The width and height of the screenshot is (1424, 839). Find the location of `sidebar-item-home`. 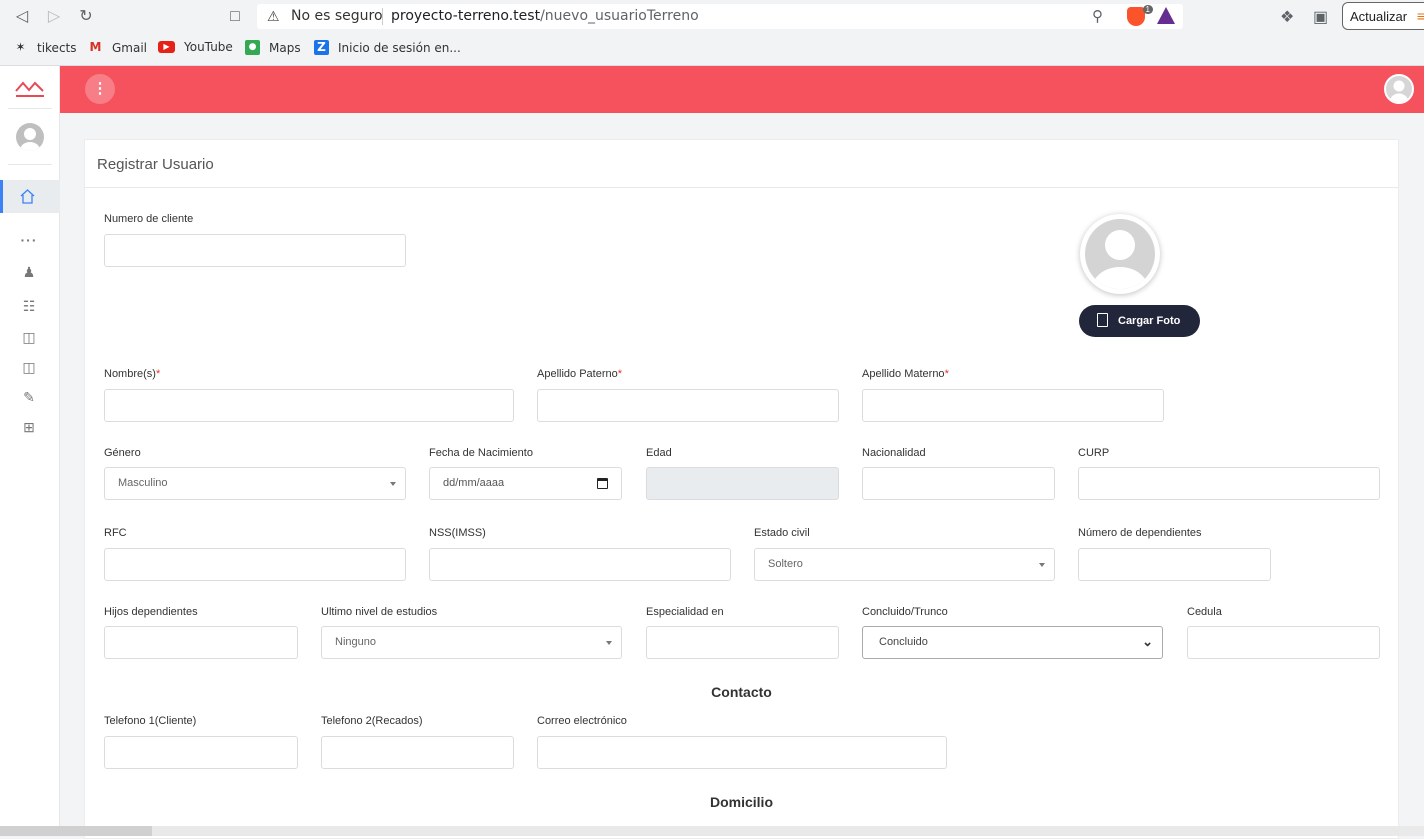

sidebar-item-home is located at coordinates (30, 196).